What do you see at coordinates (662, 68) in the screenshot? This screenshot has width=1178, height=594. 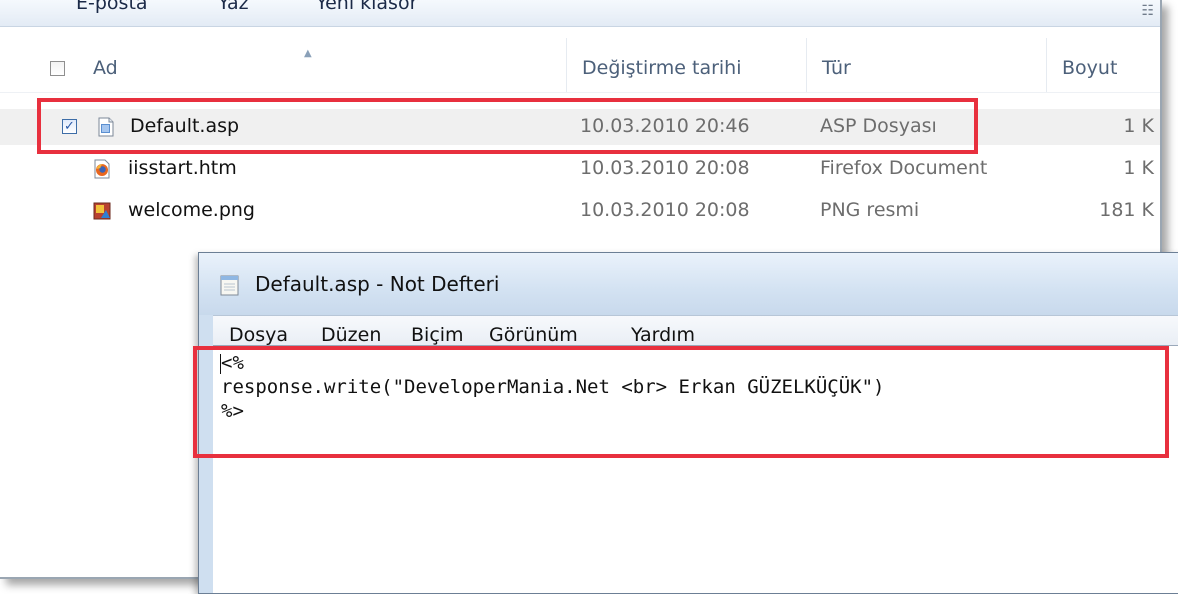 I see `column-date-modified: Değiştirme tarihi` at bounding box center [662, 68].